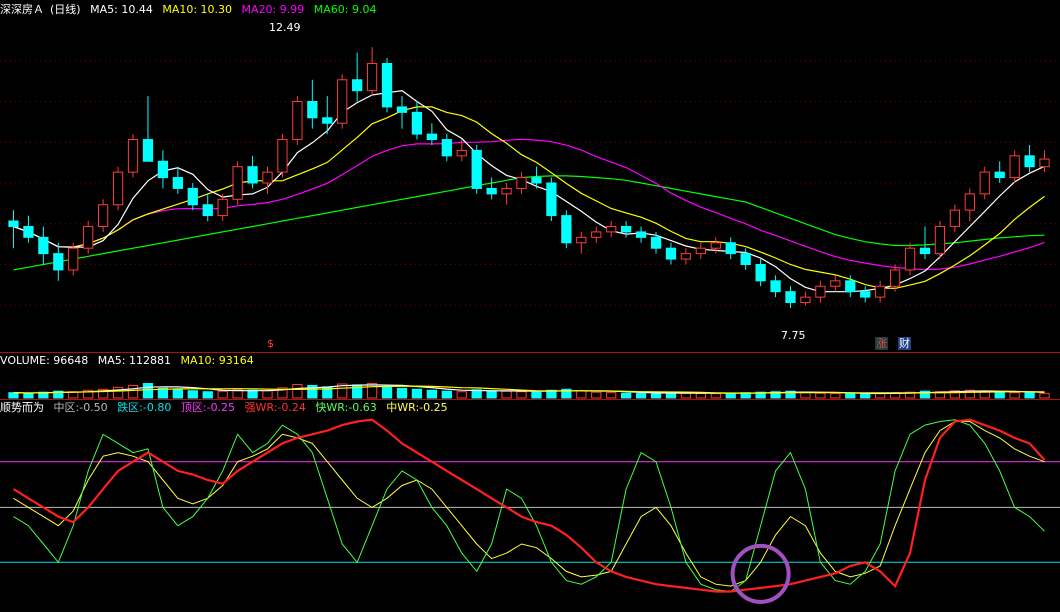  What do you see at coordinates (22, 9) in the screenshot?
I see `stock-name: 深深房Ａ` at bounding box center [22, 9].